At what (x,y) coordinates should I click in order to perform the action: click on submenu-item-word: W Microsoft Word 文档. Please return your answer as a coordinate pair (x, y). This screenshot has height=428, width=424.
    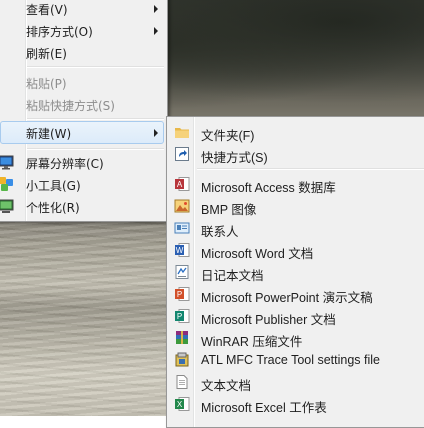
    Looking at the image, I should click on (297, 250).